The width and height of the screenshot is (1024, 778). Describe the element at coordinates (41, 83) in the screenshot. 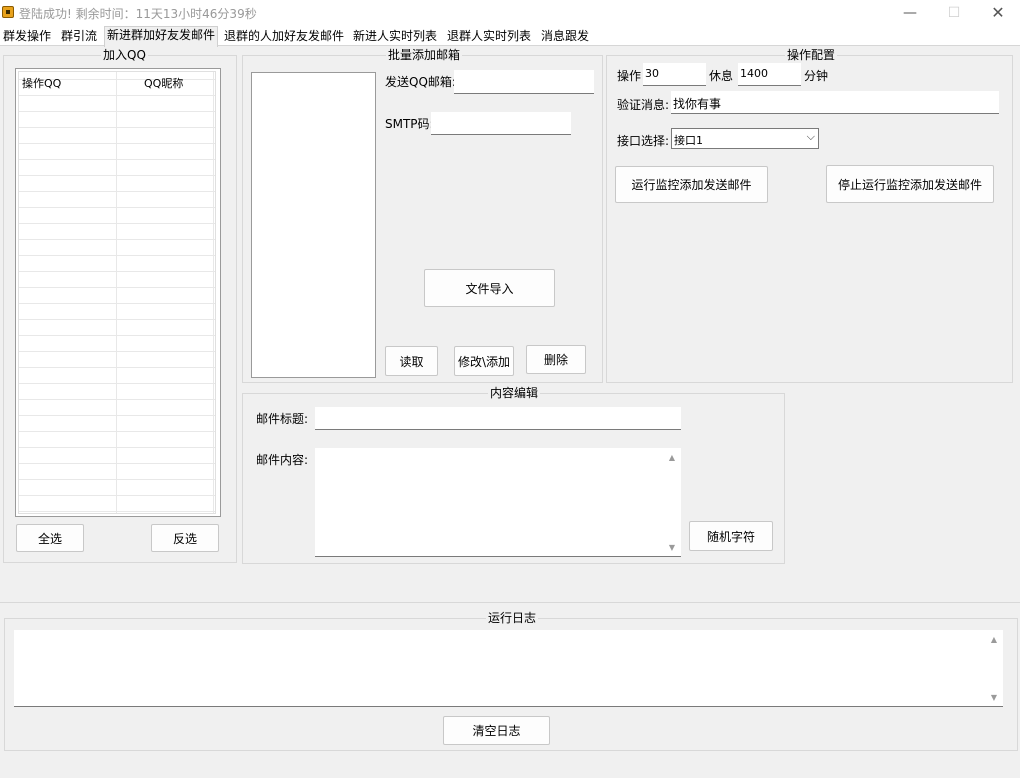

I see `column-header-qq: 操作QQ` at that location.